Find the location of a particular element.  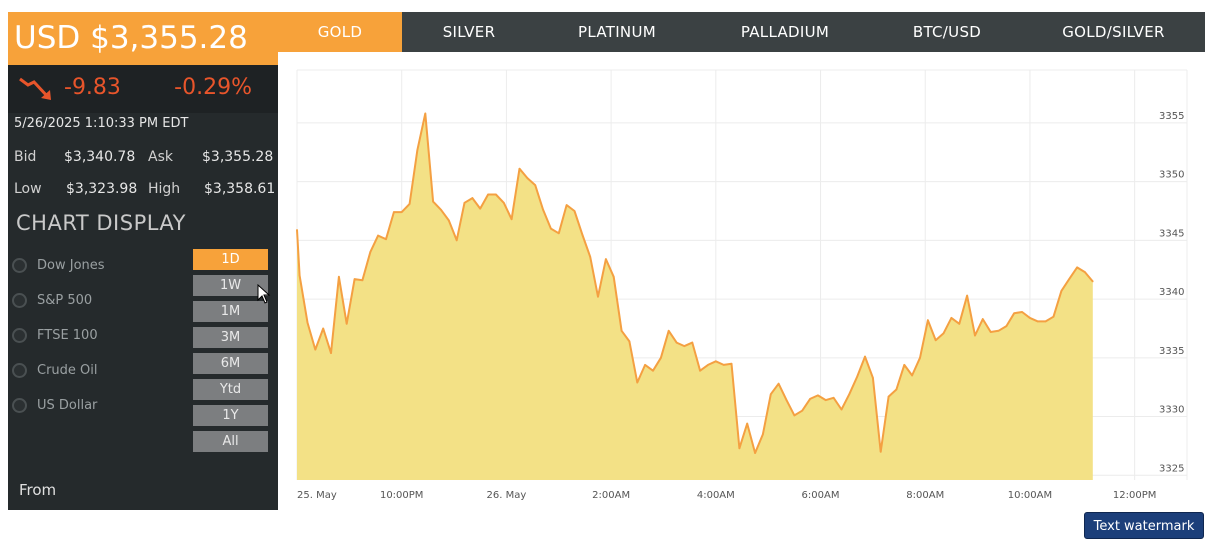

range-all-button: All is located at coordinates (230, 441).